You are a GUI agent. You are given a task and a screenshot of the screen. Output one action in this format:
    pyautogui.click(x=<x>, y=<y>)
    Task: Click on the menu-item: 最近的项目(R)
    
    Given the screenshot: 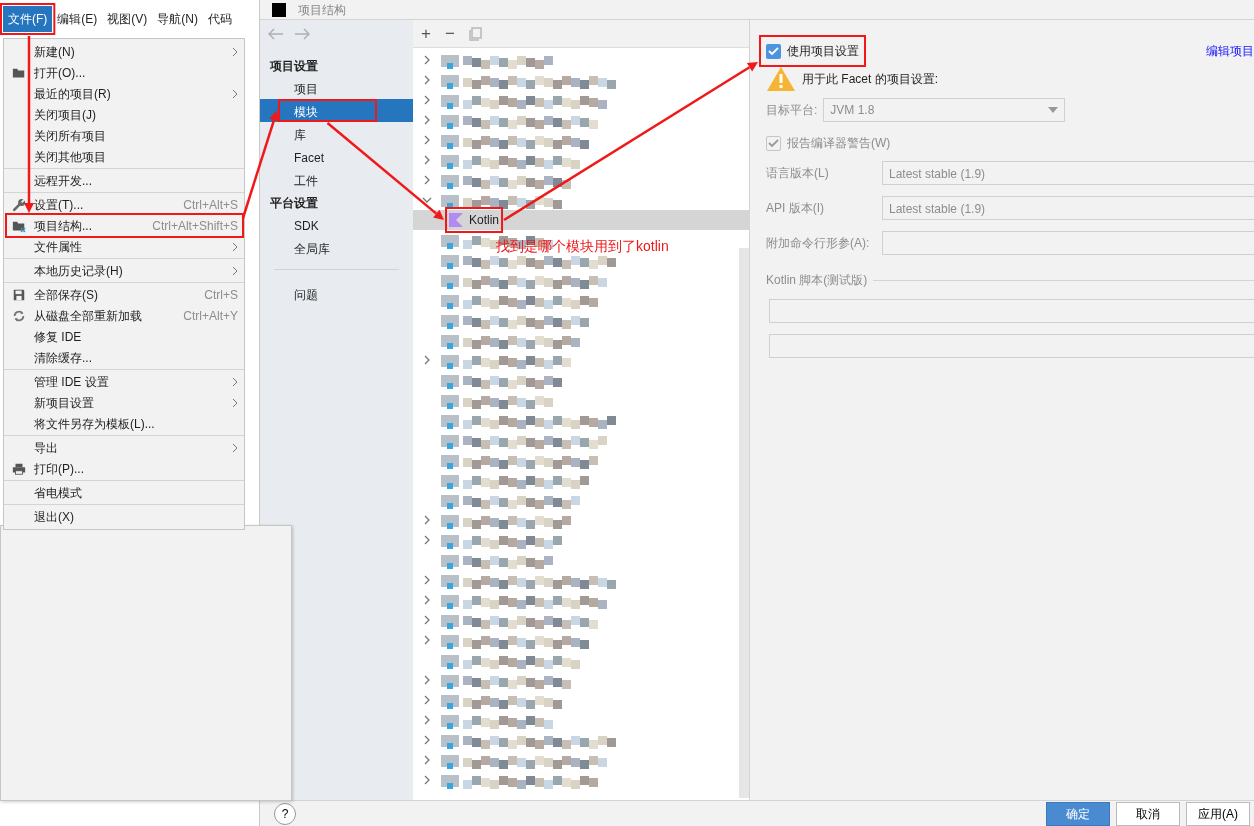 What is the action you would take?
    pyautogui.click(x=133, y=93)
    